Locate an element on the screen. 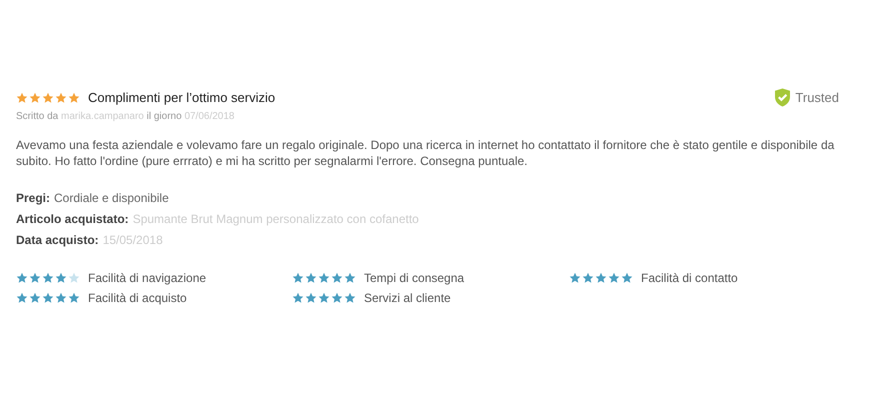 The image size is (870, 400). rating-label: Tempi di consegna is located at coordinates (414, 278).